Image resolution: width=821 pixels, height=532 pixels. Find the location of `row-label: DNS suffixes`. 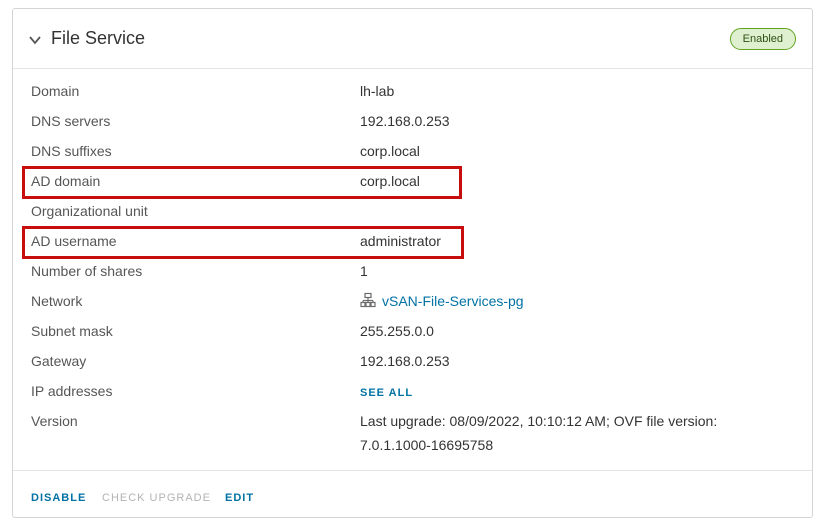

row-label: DNS suffixes is located at coordinates (71, 151).